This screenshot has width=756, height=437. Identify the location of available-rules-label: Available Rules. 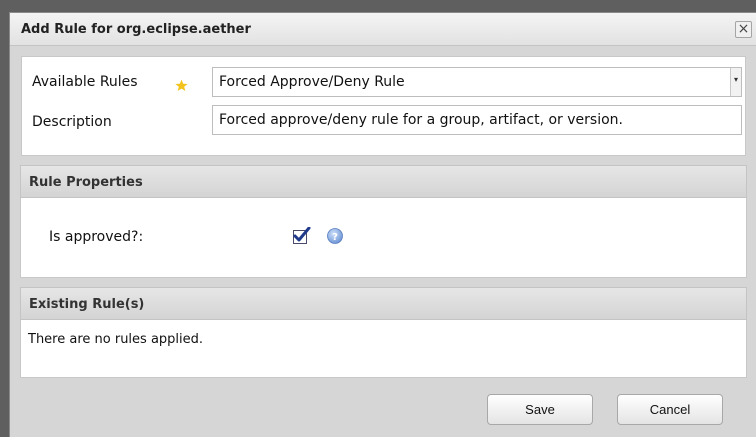
(85, 82).